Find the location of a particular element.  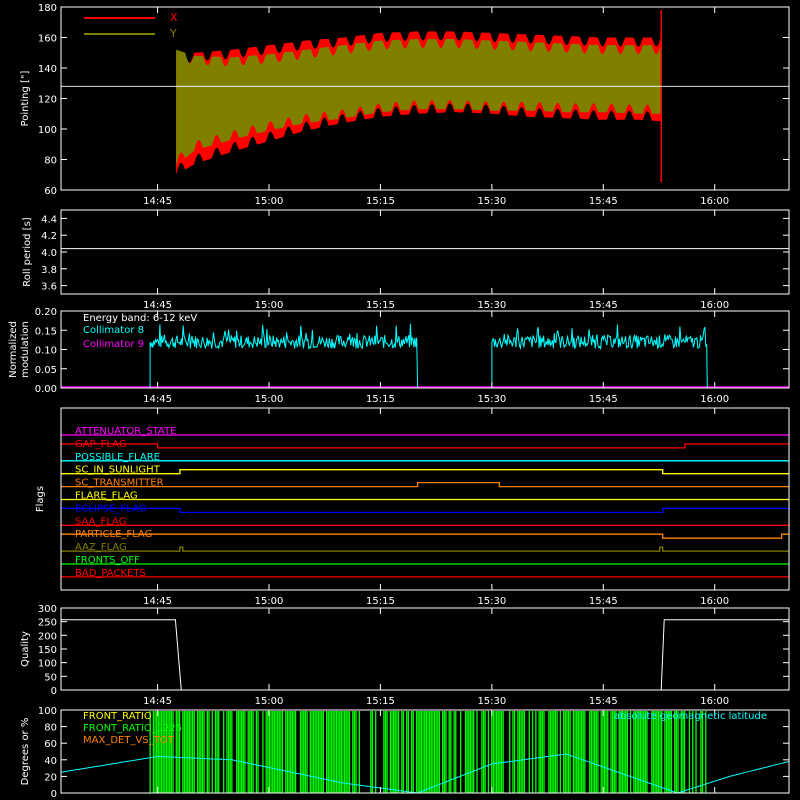

modulation-ylabel-2: modulation is located at coordinates (25, 349).